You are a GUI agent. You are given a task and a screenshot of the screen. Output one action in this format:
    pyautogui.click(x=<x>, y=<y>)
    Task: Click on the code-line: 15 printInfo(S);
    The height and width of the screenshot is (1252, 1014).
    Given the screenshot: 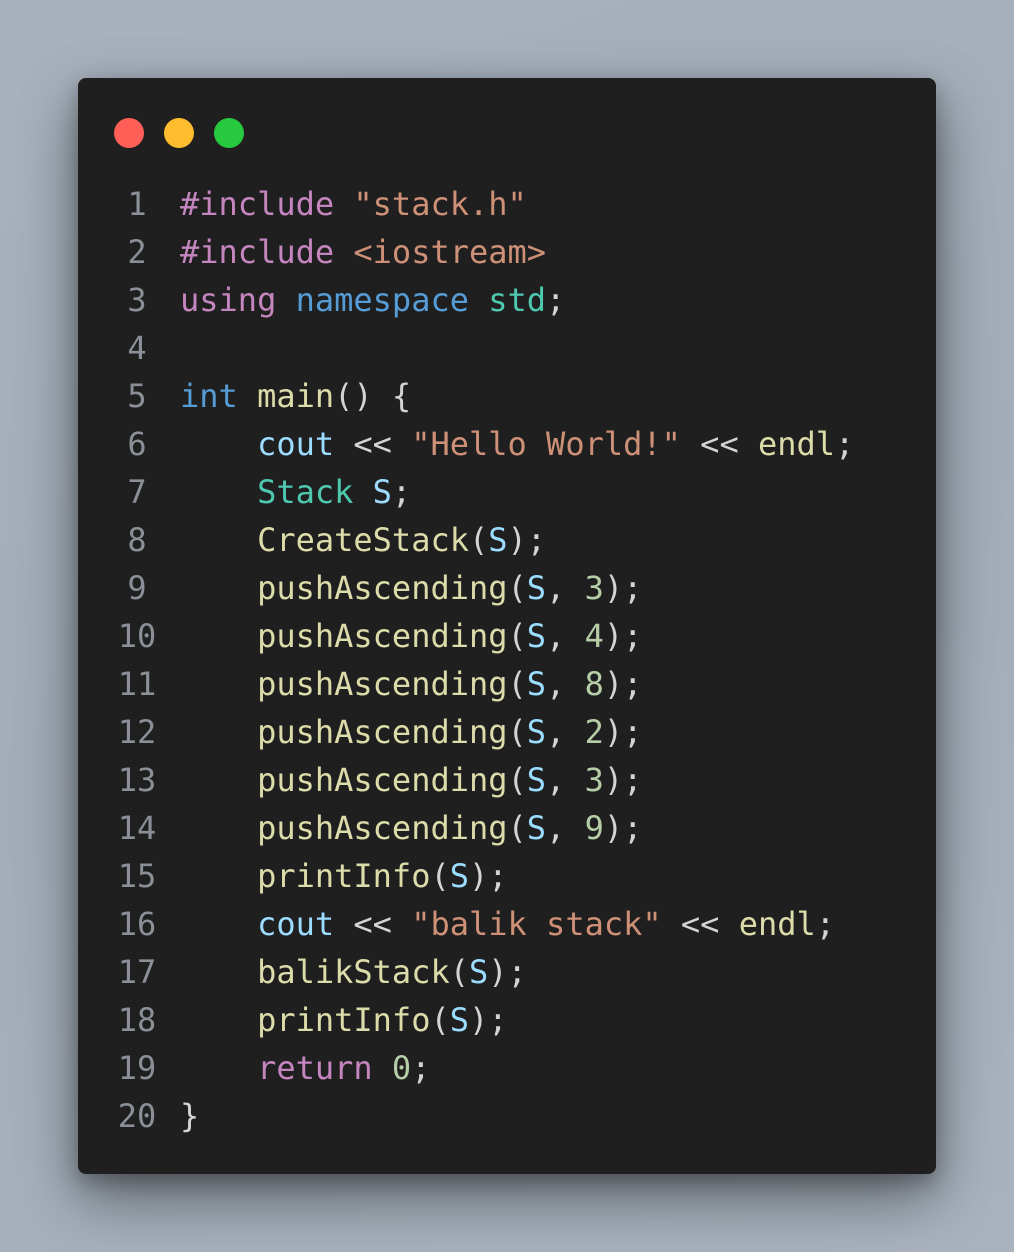 What is the action you would take?
    pyautogui.click(x=507, y=876)
    